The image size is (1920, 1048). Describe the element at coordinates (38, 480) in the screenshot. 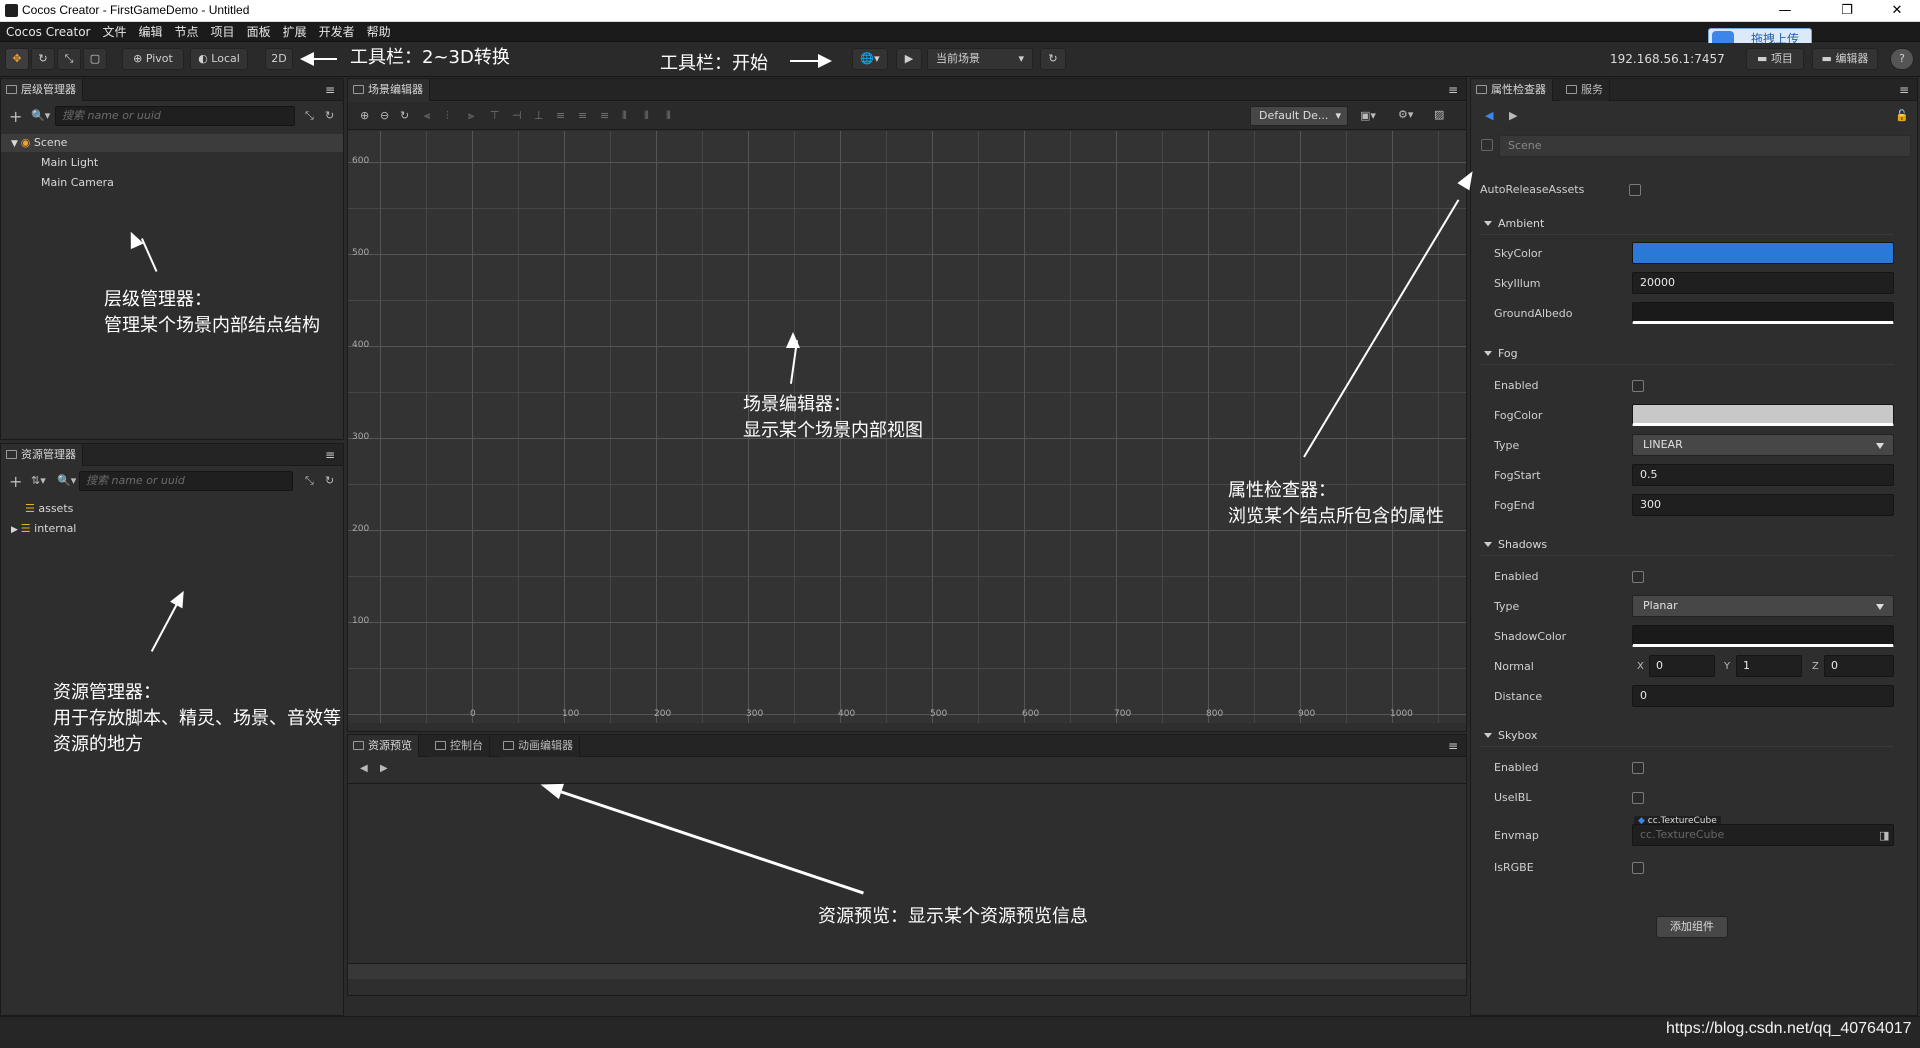

I see `sort-icon: ⇅▾` at that location.